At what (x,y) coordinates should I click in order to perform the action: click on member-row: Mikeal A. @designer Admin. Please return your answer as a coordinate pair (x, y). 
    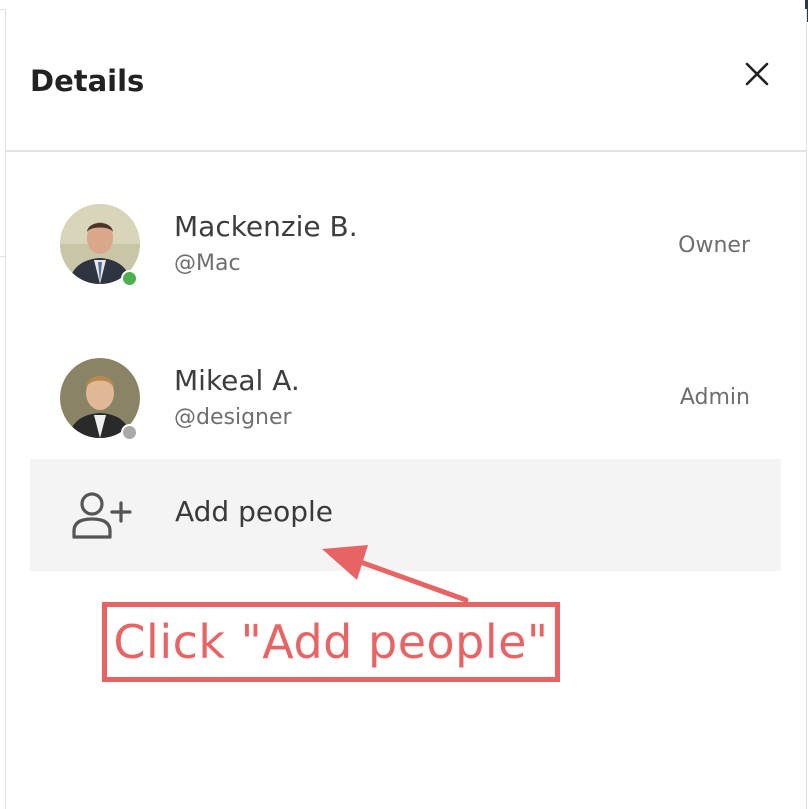
    Looking at the image, I should click on (406, 408).